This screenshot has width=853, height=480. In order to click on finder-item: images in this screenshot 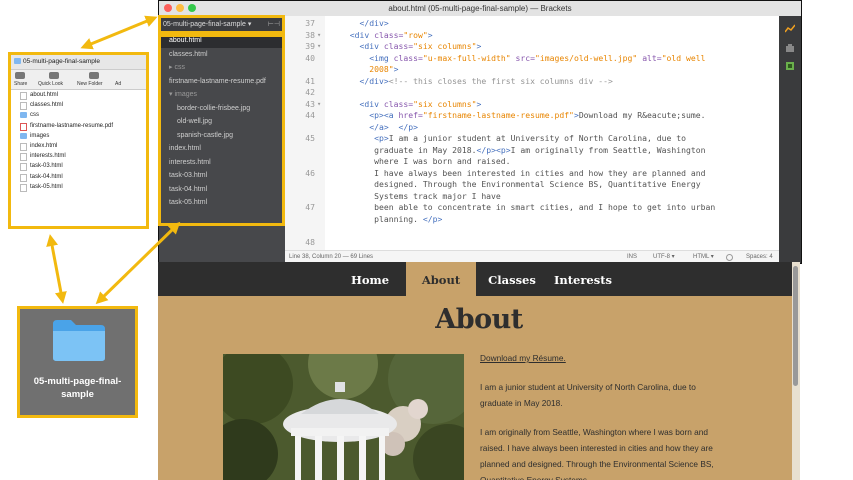, I will do `click(78, 136)`.